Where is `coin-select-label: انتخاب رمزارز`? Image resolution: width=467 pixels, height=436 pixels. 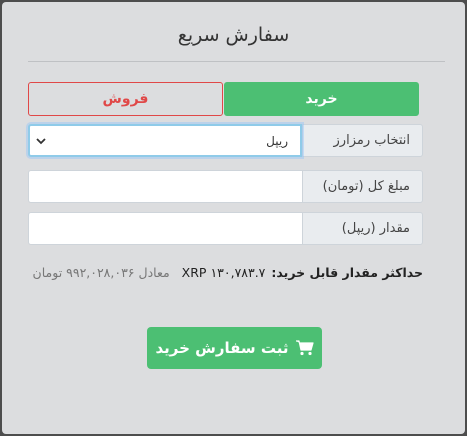
coin-select-label: انتخاب رمزارز is located at coordinates (362, 140).